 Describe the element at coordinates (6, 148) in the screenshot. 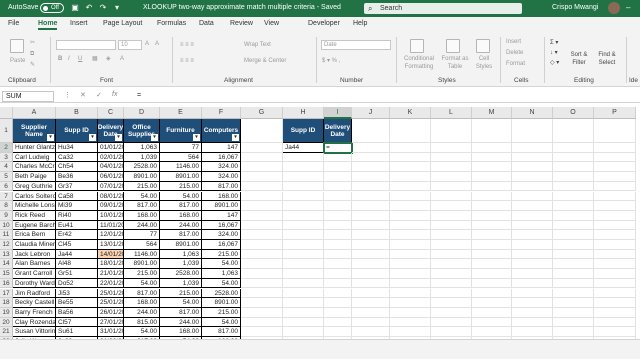

I see `row-header: 2` at that location.